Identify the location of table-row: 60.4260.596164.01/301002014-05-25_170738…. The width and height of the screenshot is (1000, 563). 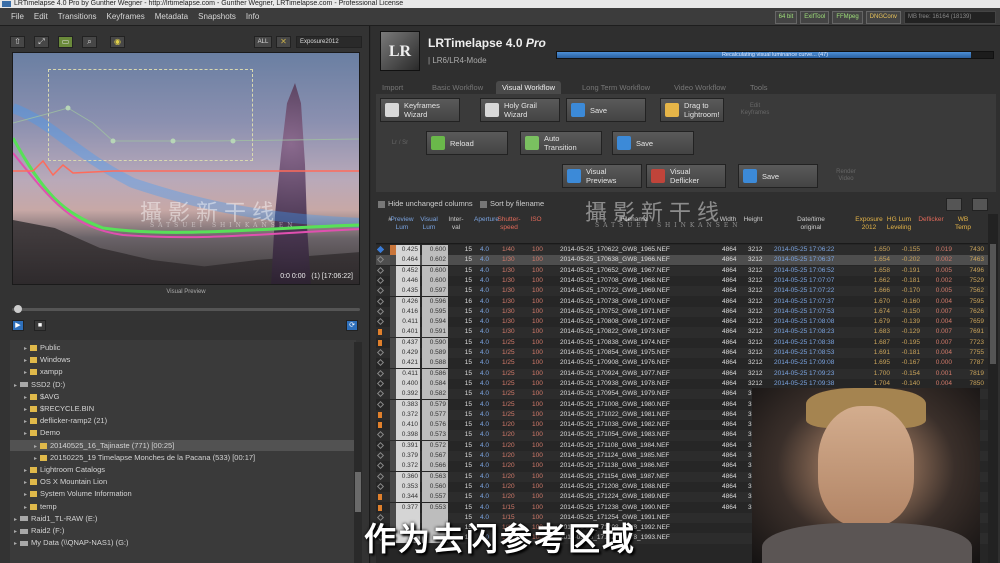
(682, 301).